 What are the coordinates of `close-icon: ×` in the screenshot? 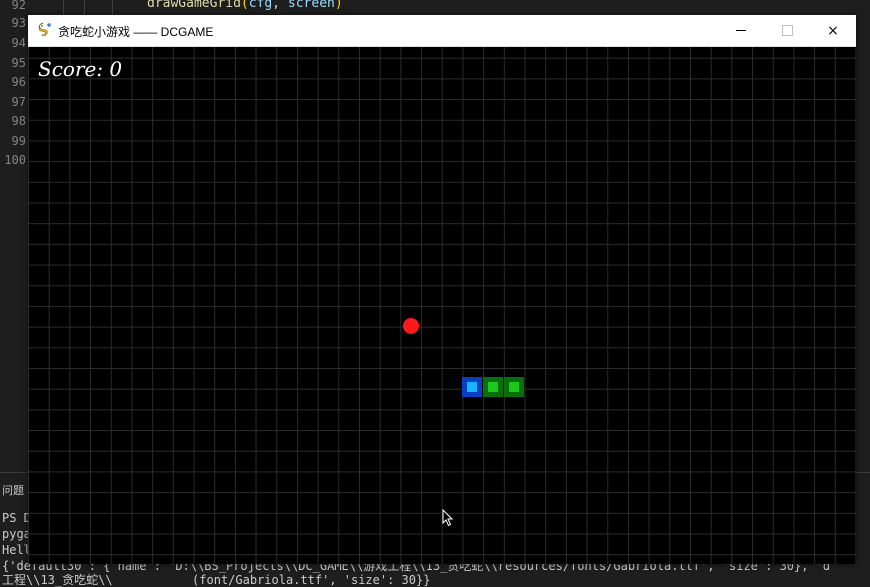 It's located at (833, 30).